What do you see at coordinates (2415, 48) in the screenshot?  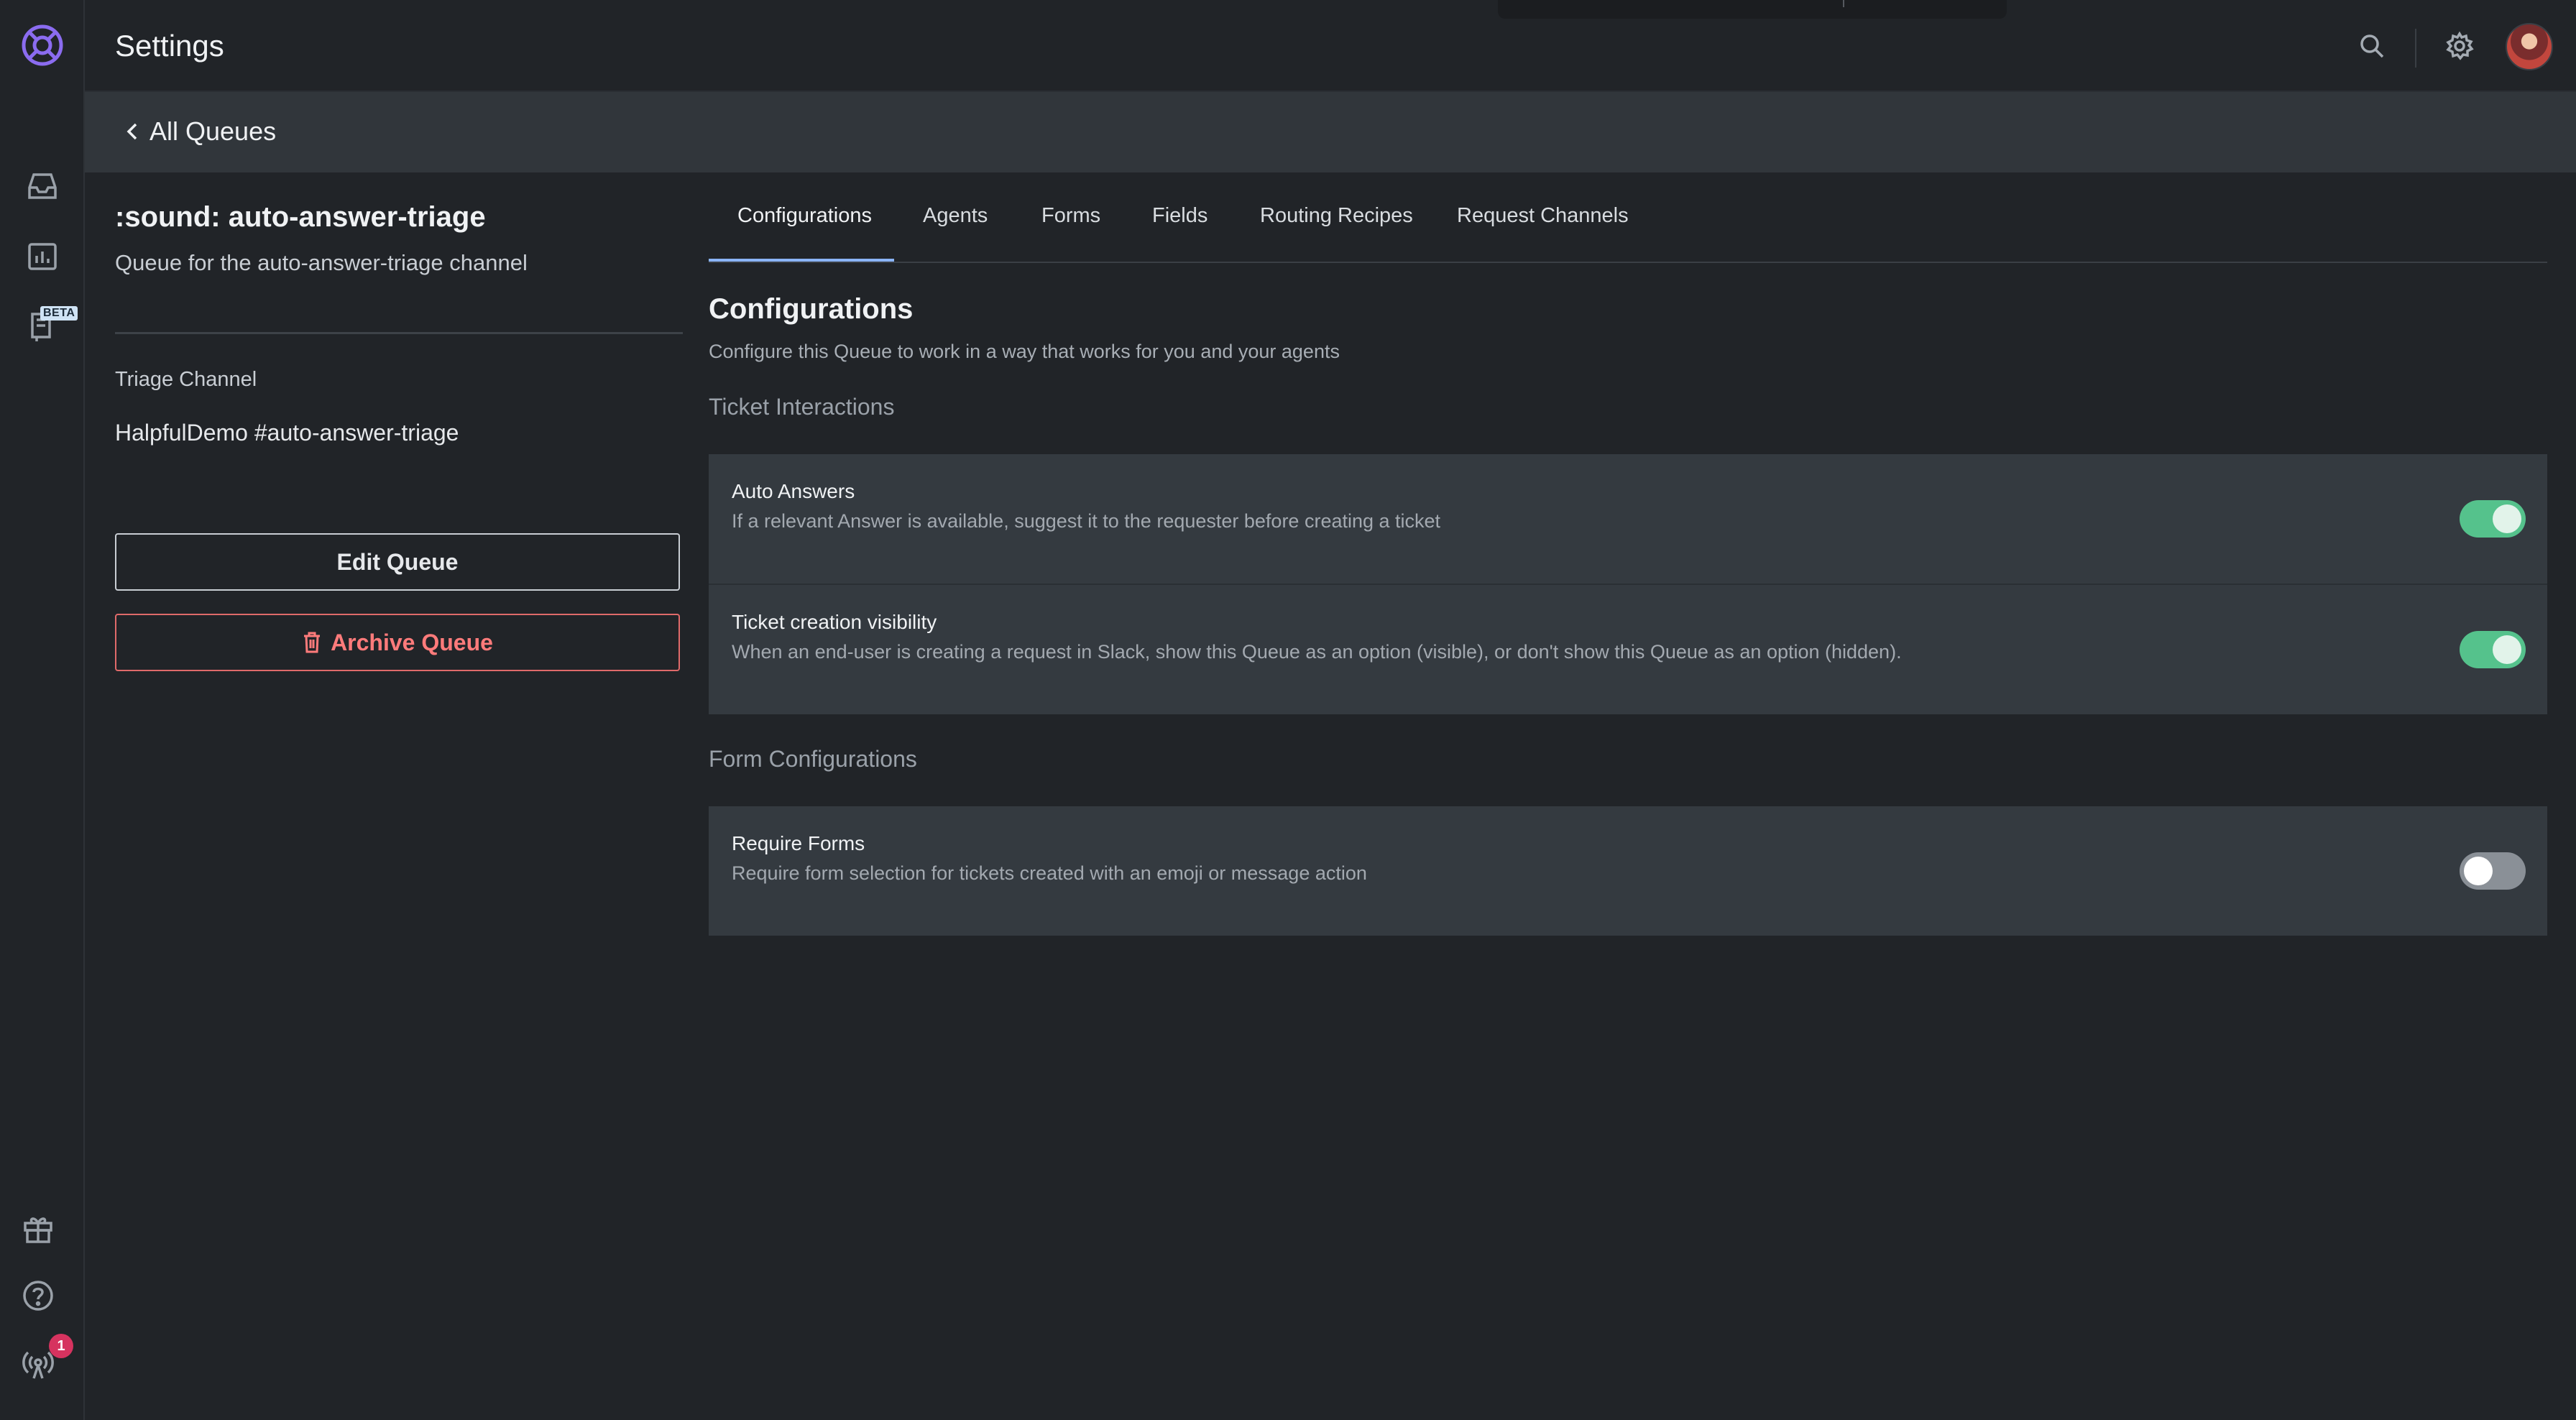 I see `header-divider` at bounding box center [2415, 48].